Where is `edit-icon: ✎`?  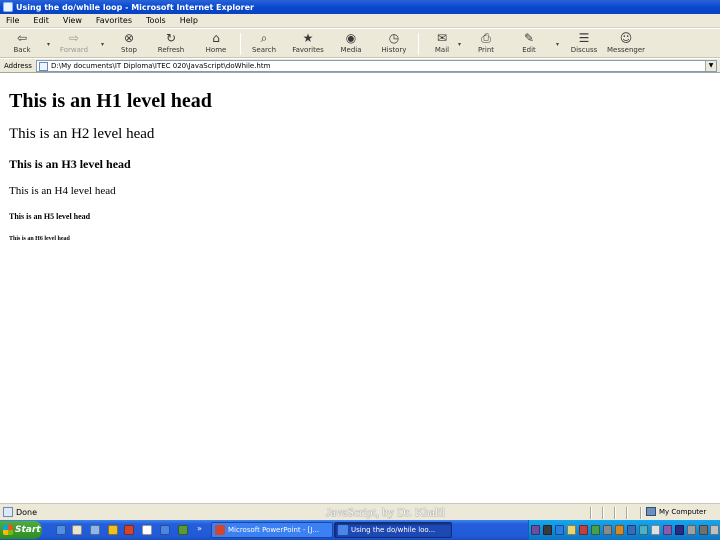 edit-icon: ✎ is located at coordinates (529, 38).